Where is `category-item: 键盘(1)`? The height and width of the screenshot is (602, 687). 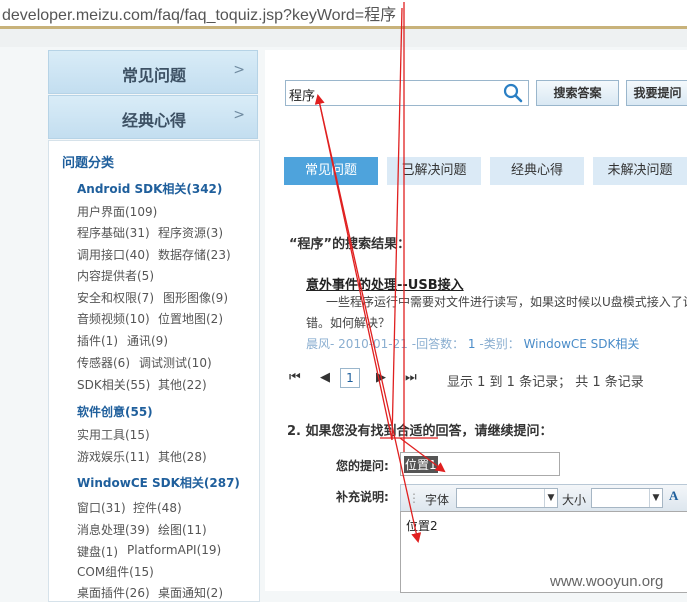
category-item: 键盘(1) is located at coordinates (97, 551).